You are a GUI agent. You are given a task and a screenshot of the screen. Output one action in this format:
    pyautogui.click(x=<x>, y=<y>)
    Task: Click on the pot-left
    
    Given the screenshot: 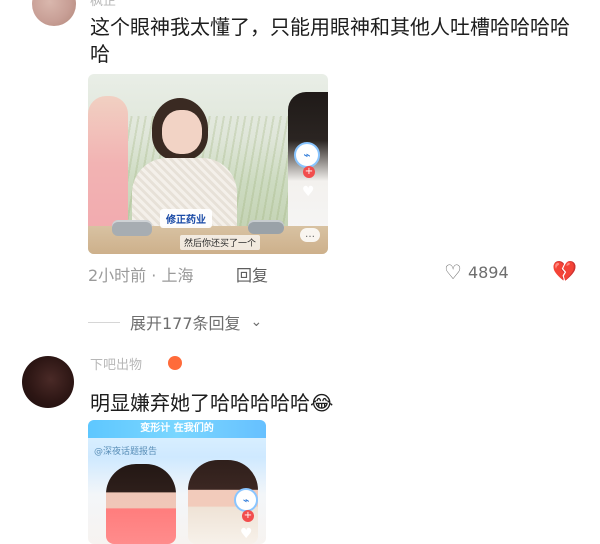 What is the action you would take?
    pyautogui.click(x=132, y=228)
    